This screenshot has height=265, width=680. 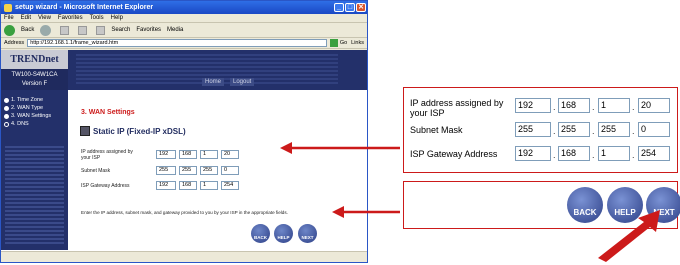 I want to click on arrow-to-buttons, so click(x=366, y=212).